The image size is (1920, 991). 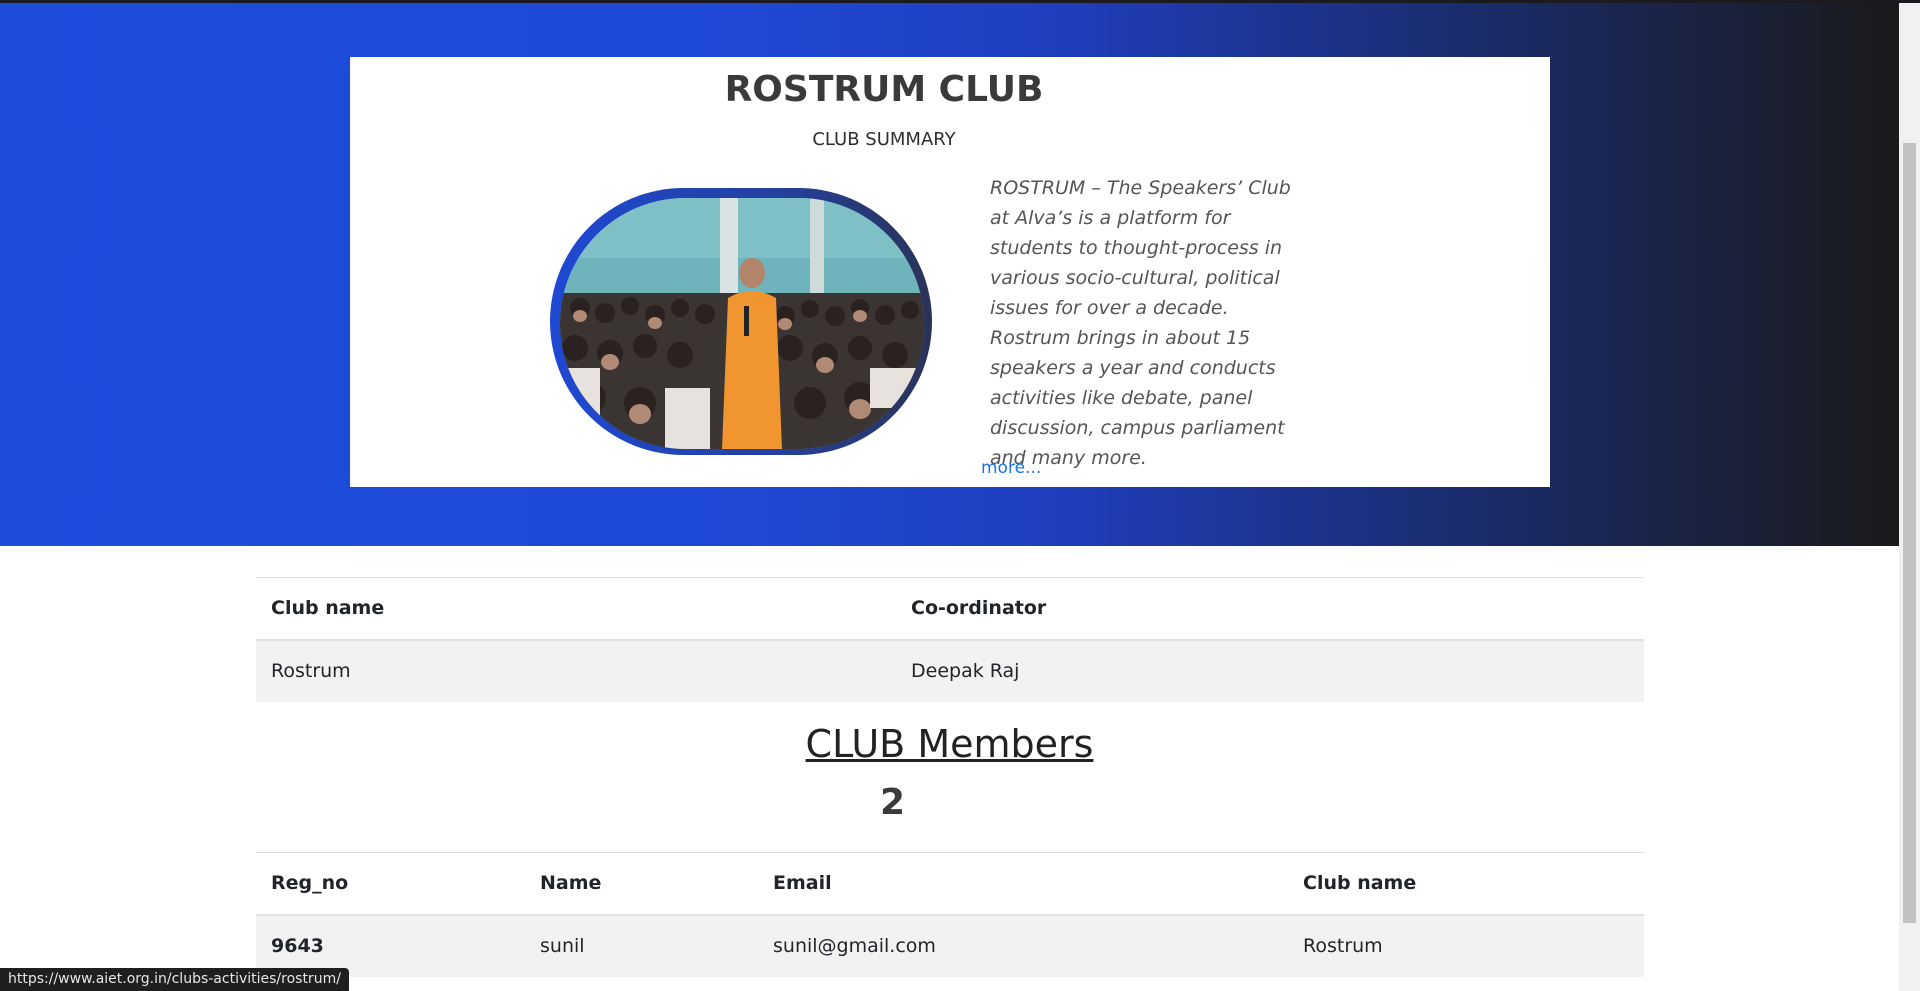 What do you see at coordinates (884, 139) in the screenshot?
I see `club-summary-heading: CLUB SUMMARY` at bounding box center [884, 139].